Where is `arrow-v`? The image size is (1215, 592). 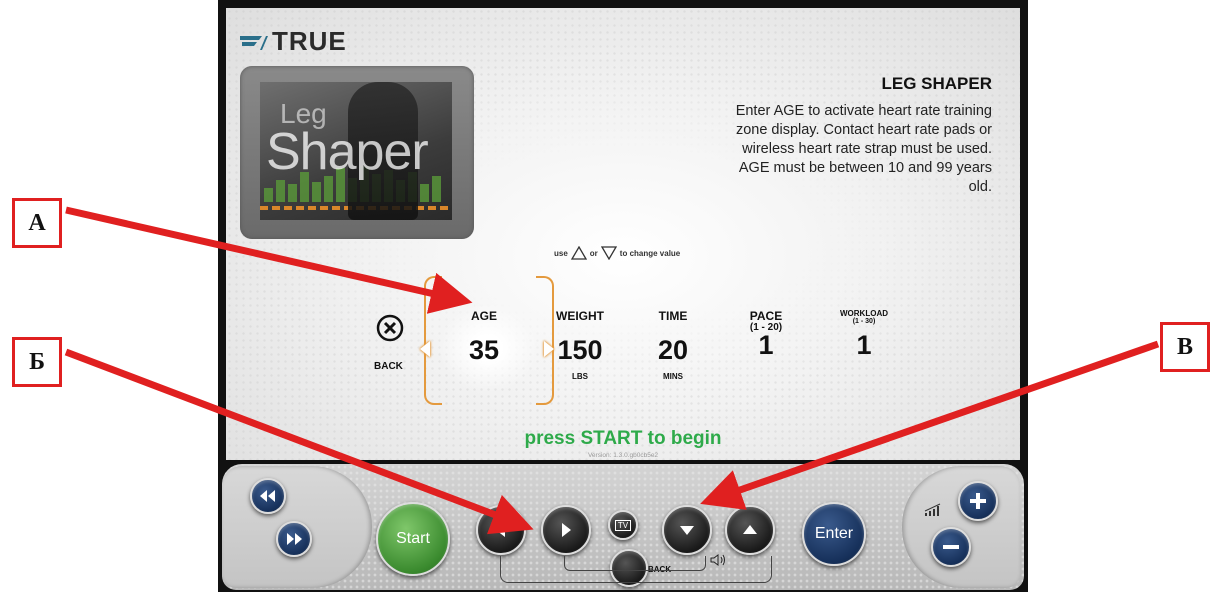
arrow-v is located at coordinates (930, 425).